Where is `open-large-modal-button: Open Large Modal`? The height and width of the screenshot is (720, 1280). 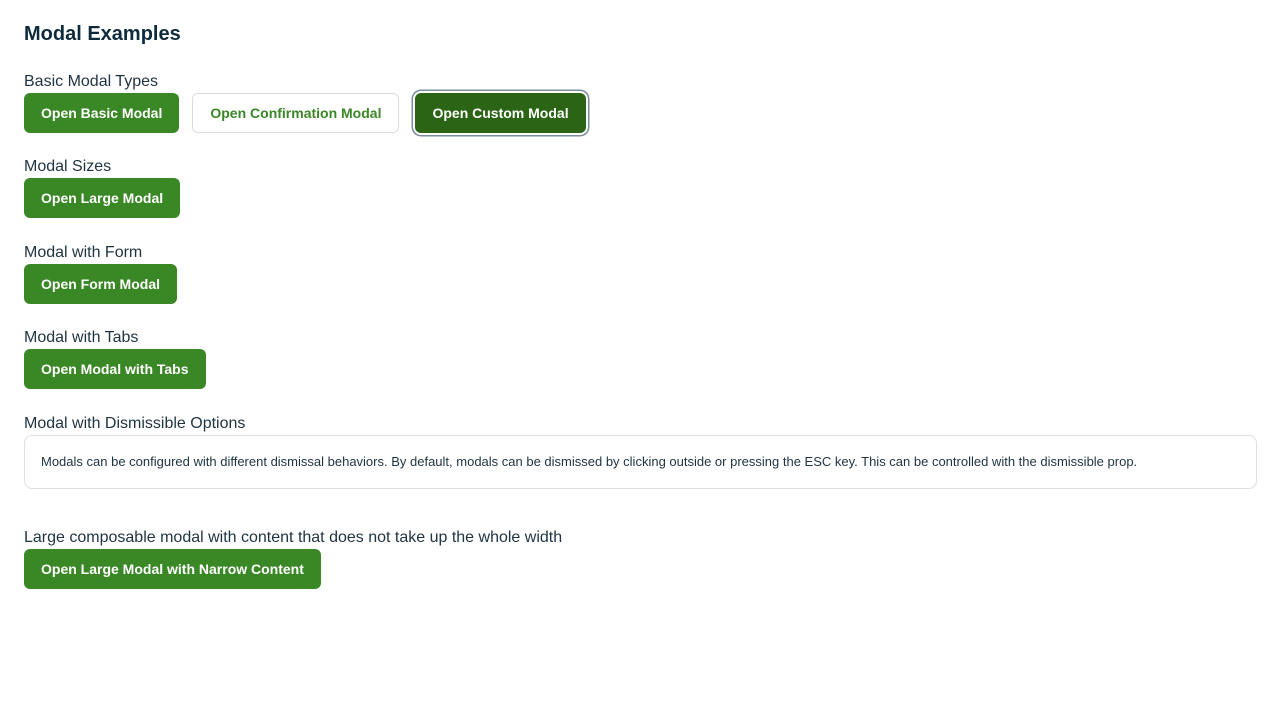
open-large-modal-button: Open Large Modal is located at coordinates (102, 198).